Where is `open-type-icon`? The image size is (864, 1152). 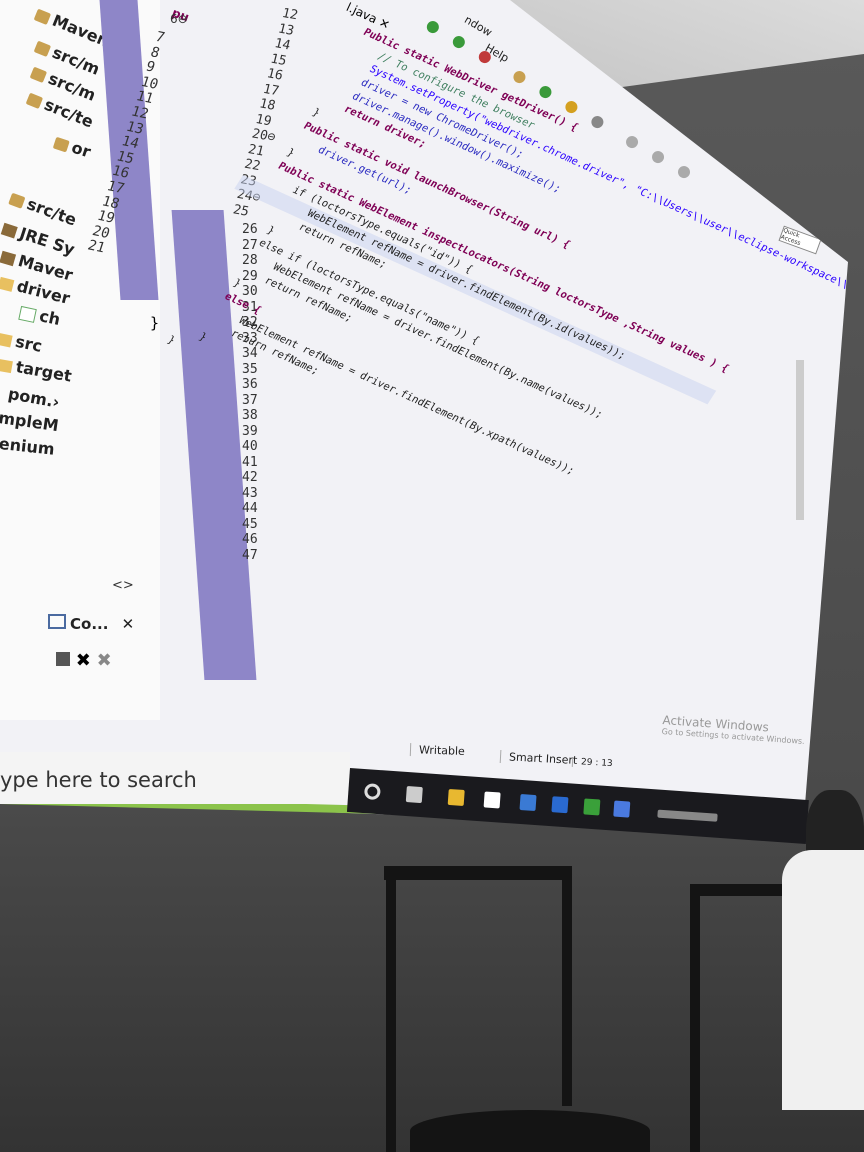 open-type-icon is located at coordinates (571, 107).